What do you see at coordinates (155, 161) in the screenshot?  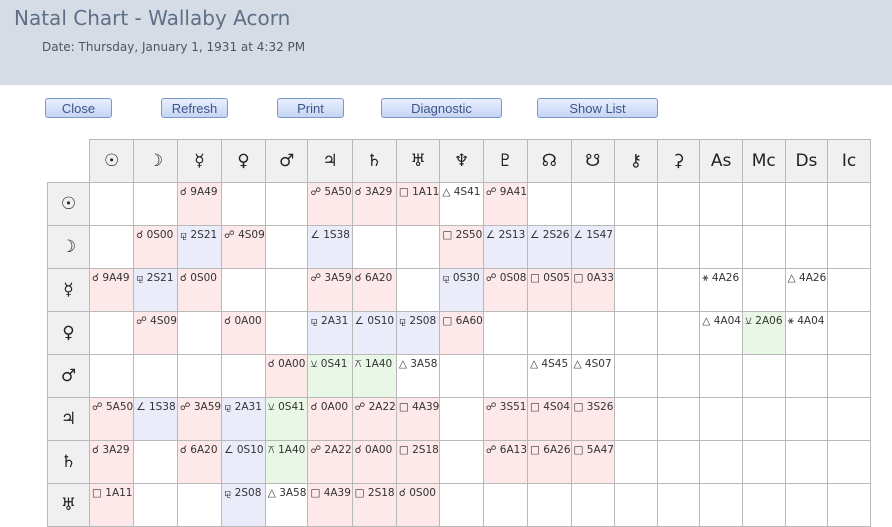 I see `column-header: ☽` at bounding box center [155, 161].